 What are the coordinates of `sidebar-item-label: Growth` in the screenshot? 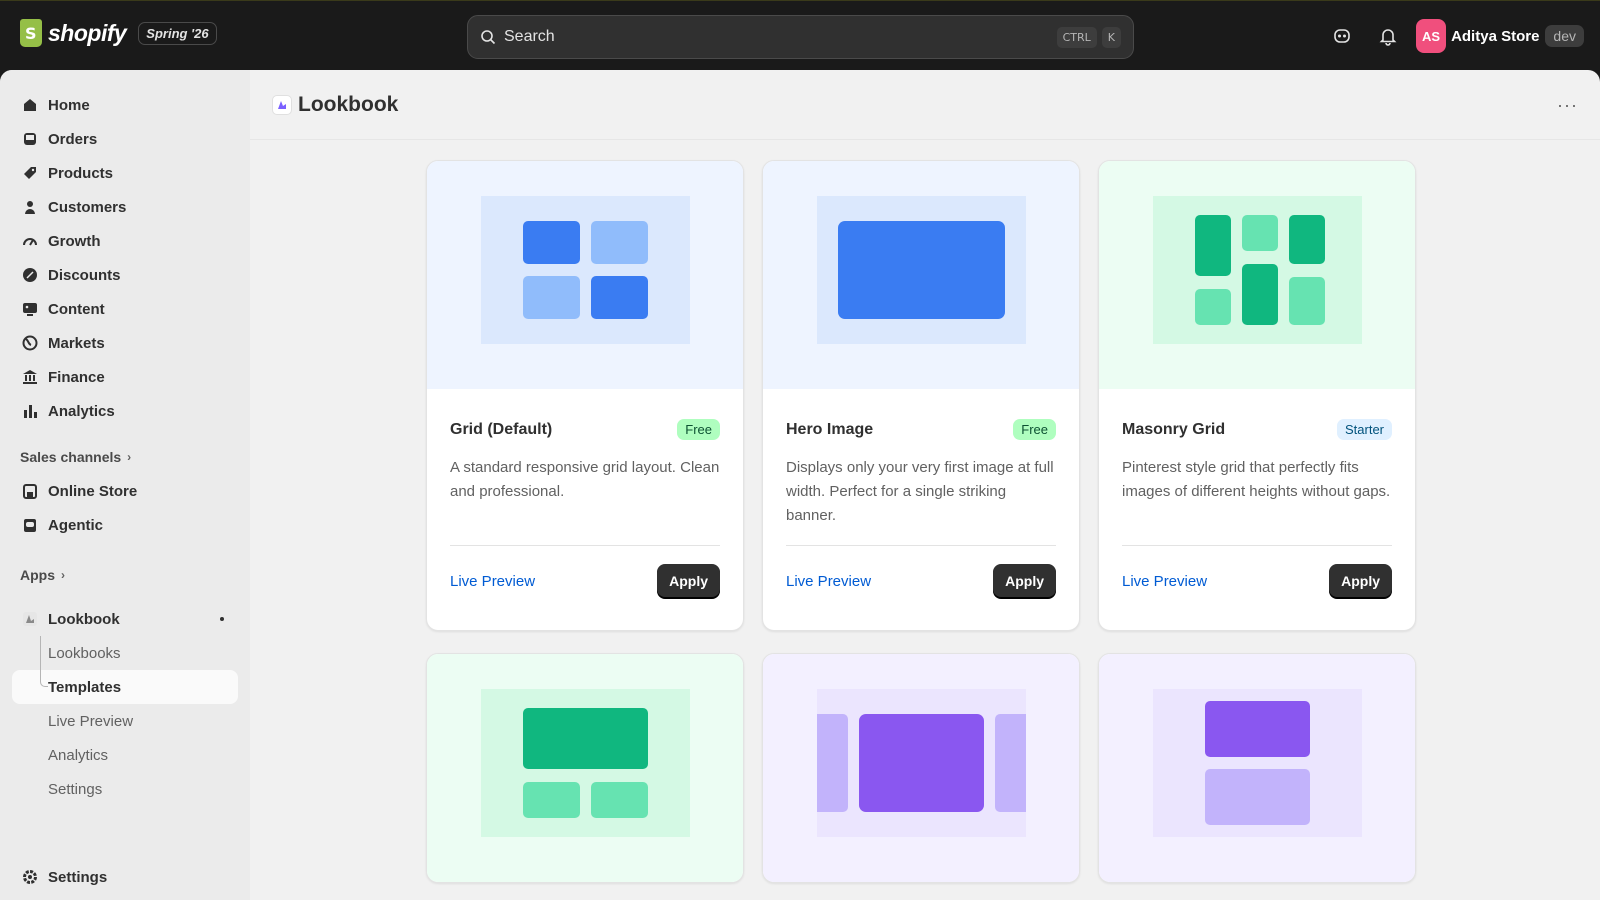 It's located at (74, 241).